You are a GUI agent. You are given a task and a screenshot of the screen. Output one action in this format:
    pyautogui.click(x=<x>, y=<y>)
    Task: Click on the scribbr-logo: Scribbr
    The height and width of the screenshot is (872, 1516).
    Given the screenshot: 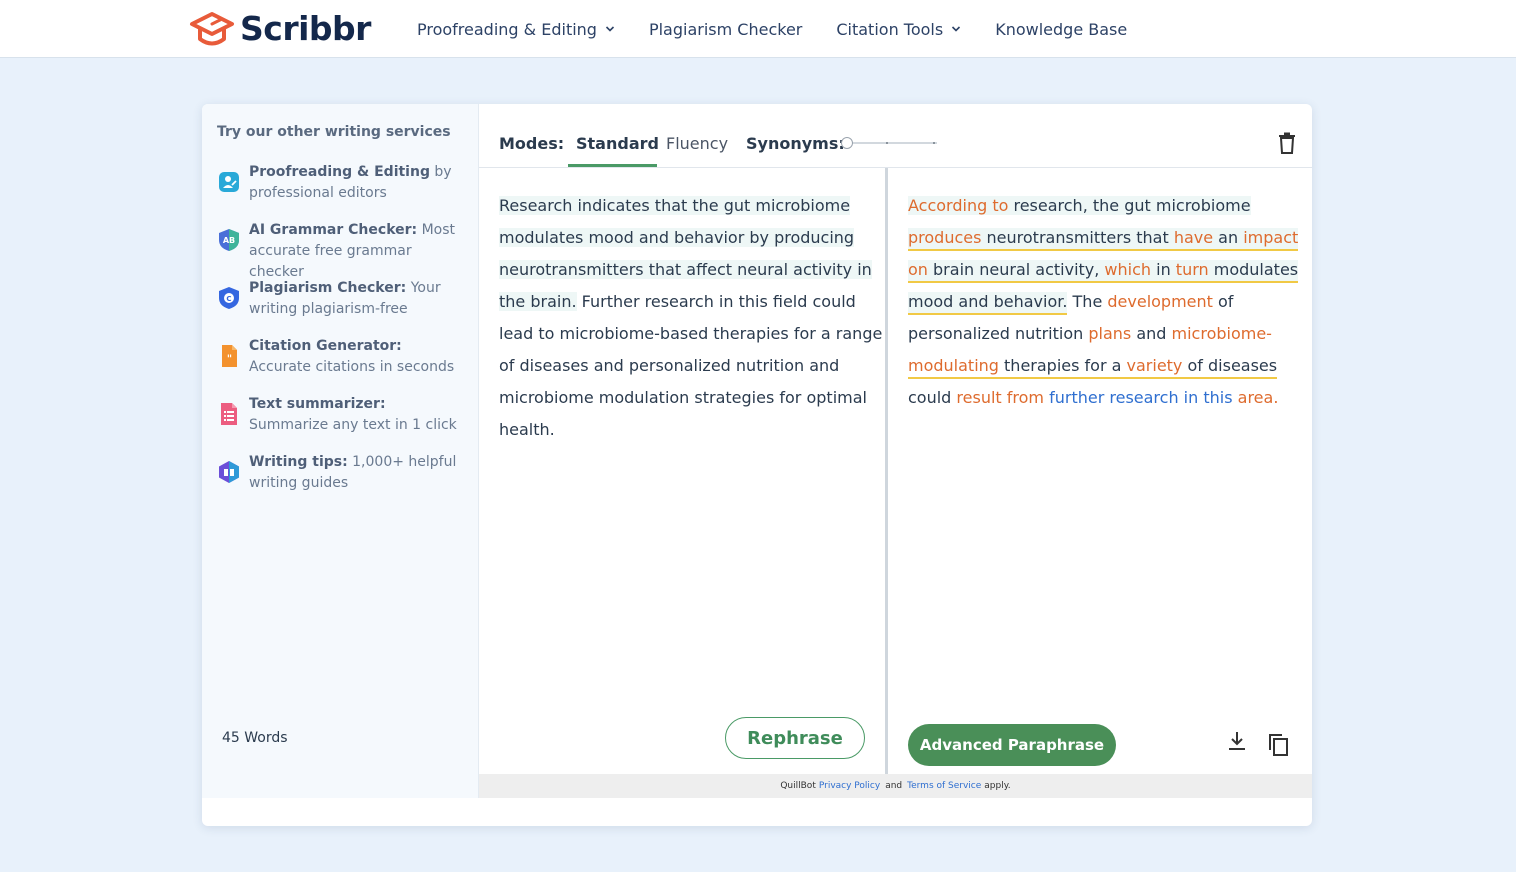 What is the action you would take?
    pyautogui.click(x=278, y=28)
    